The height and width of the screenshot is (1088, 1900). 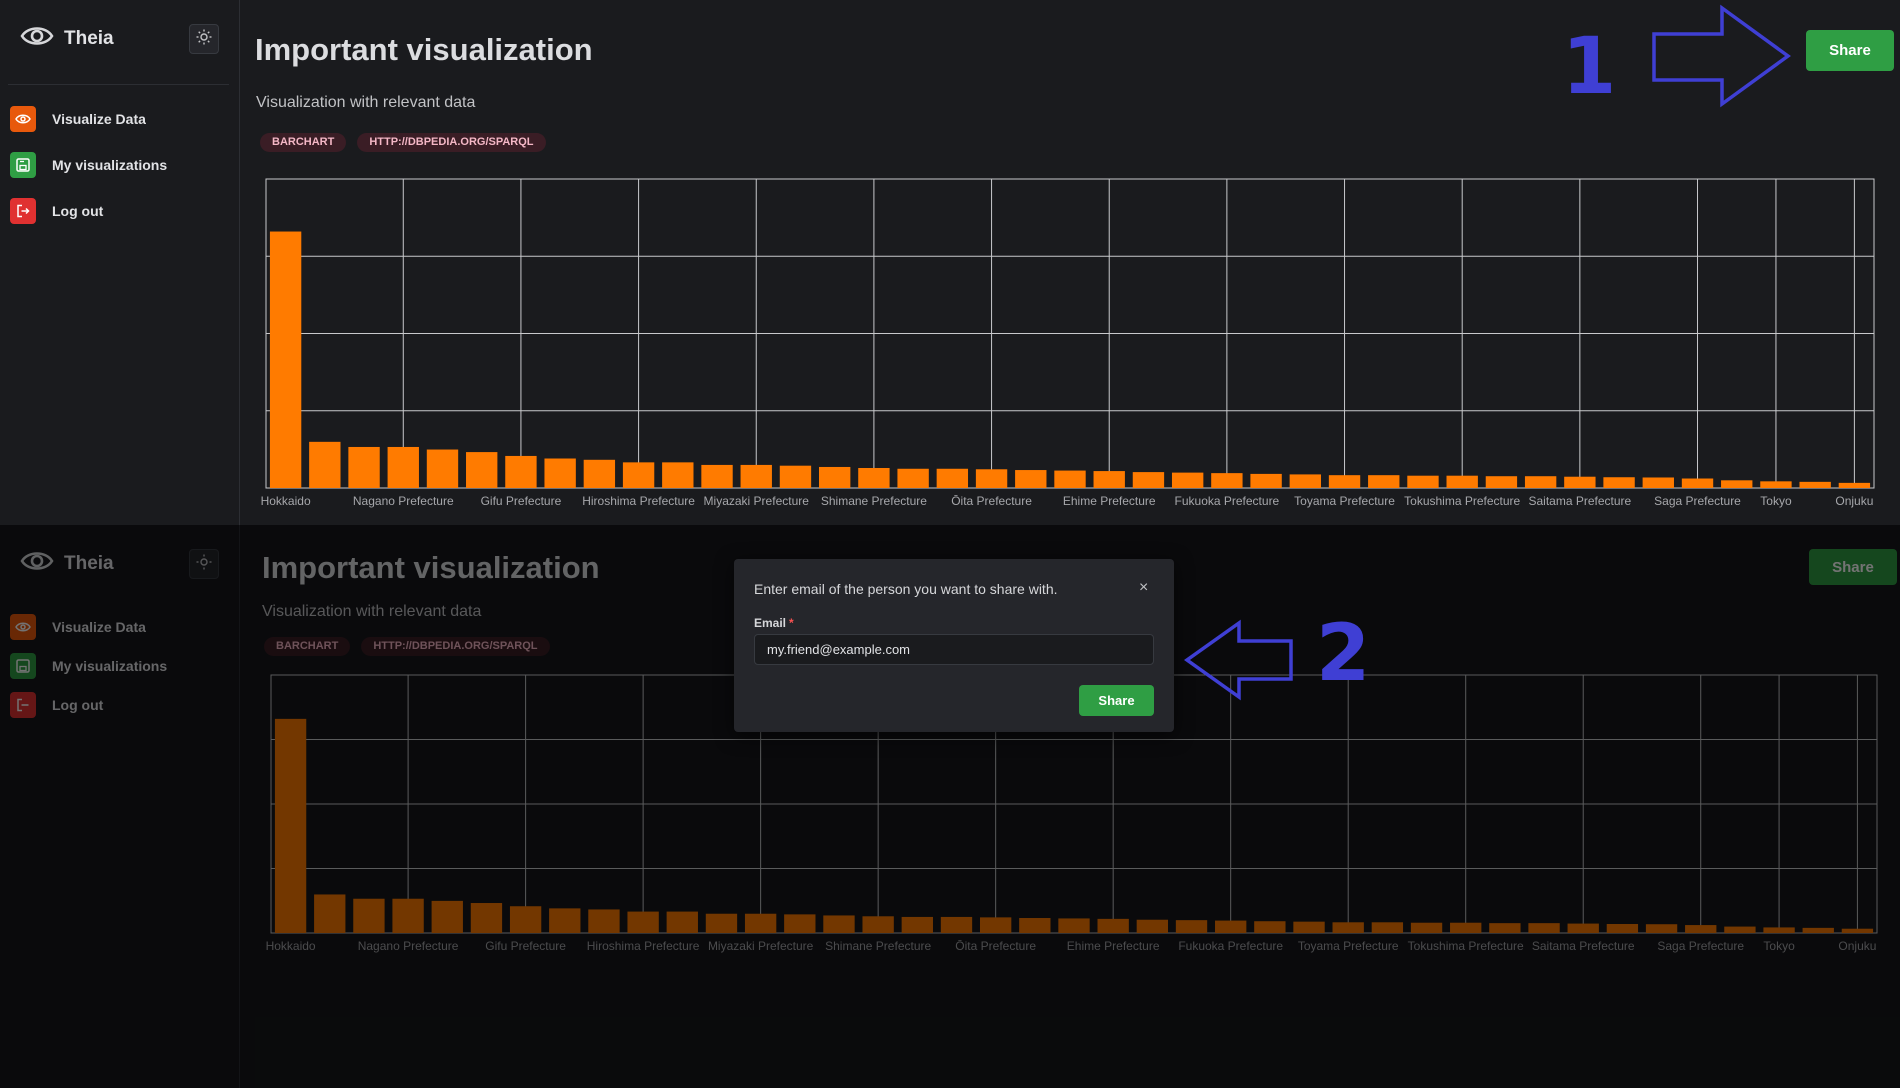 What do you see at coordinates (286, 501) in the screenshot?
I see `x-tick-label: Hokkaido` at bounding box center [286, 501].